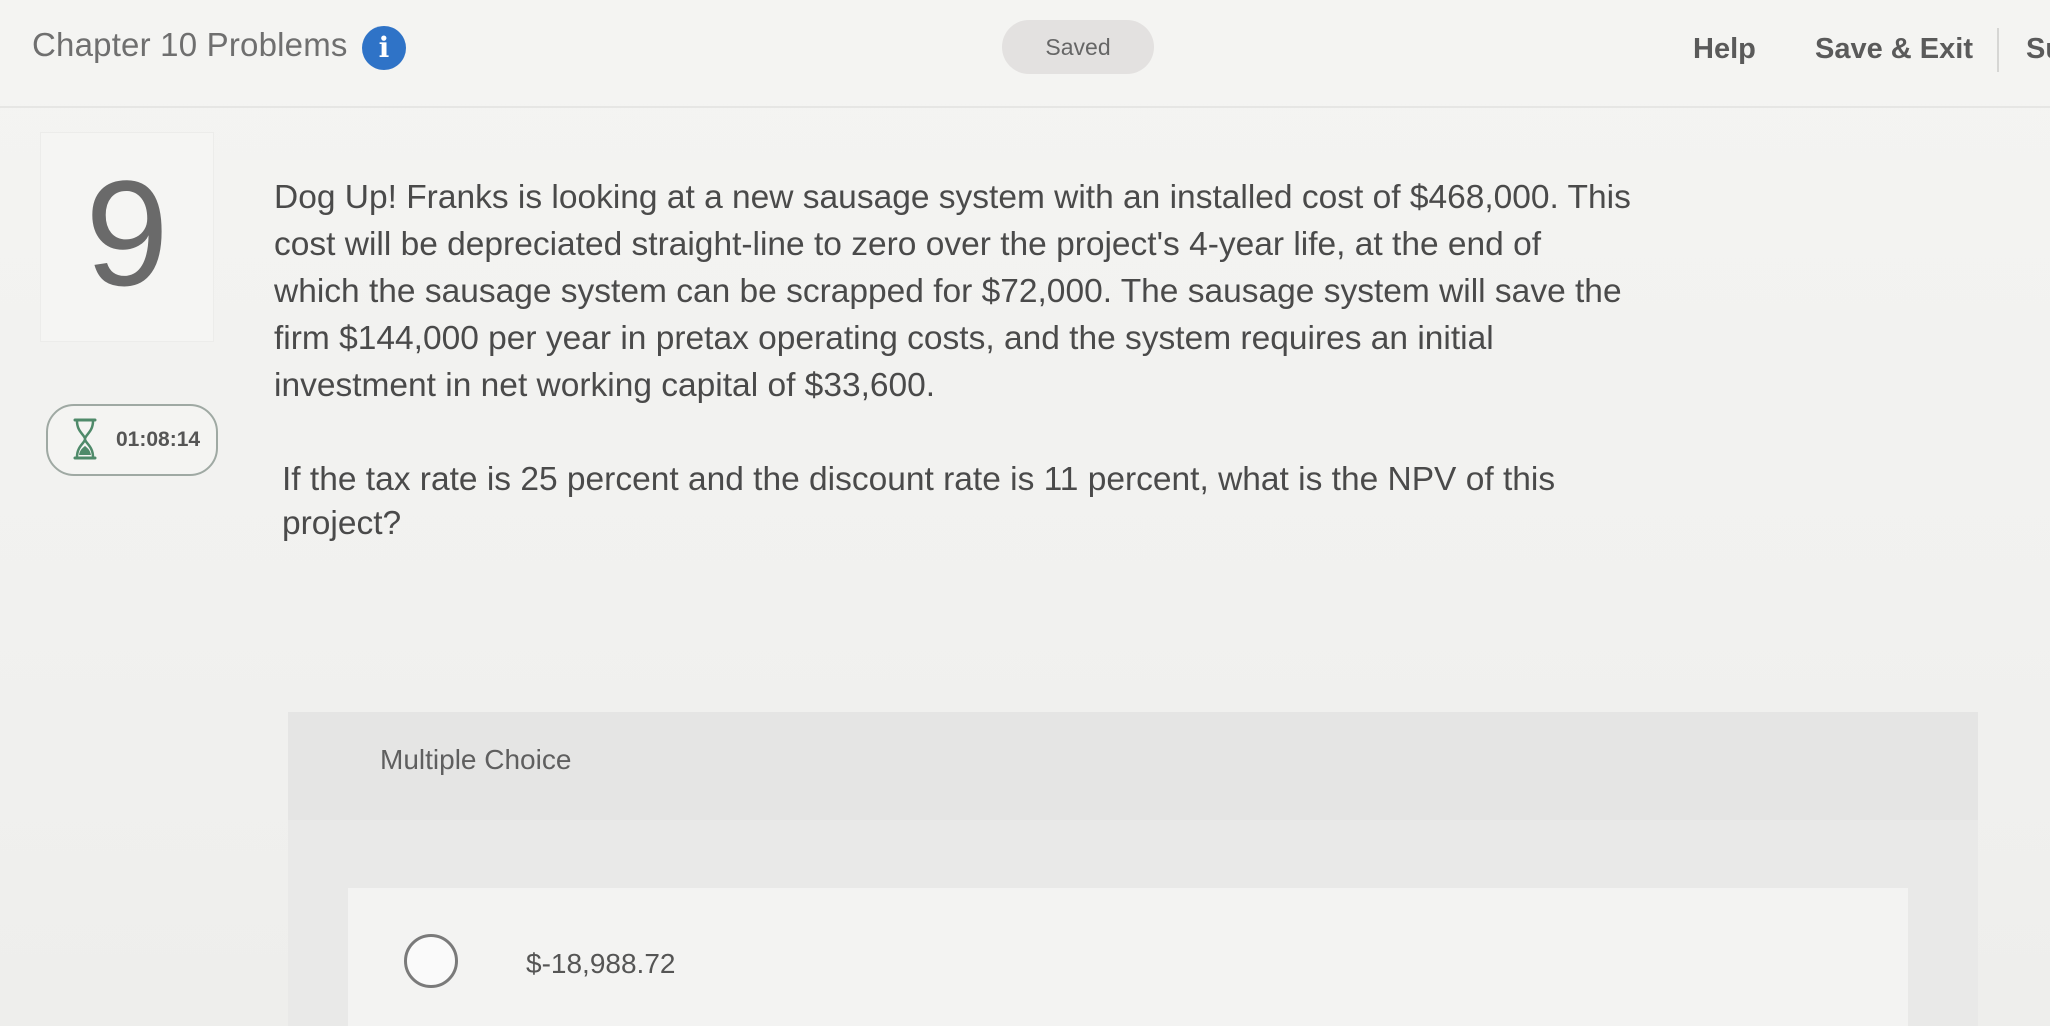 Image resolution: width=2050 pixels, height=1026 pixels. I want to click on submit-button: Su, so click(2038, 49).